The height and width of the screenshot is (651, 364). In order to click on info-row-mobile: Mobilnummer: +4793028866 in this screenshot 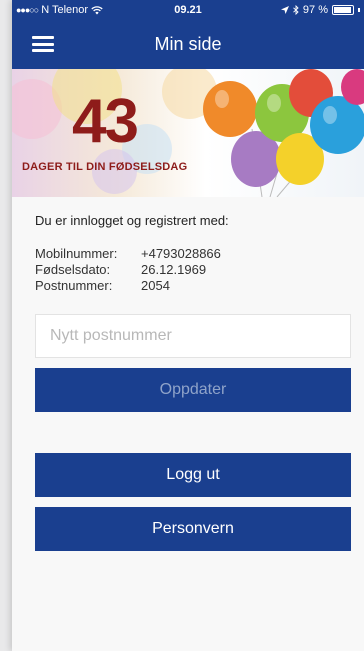, I will do `click(188, 254)`.